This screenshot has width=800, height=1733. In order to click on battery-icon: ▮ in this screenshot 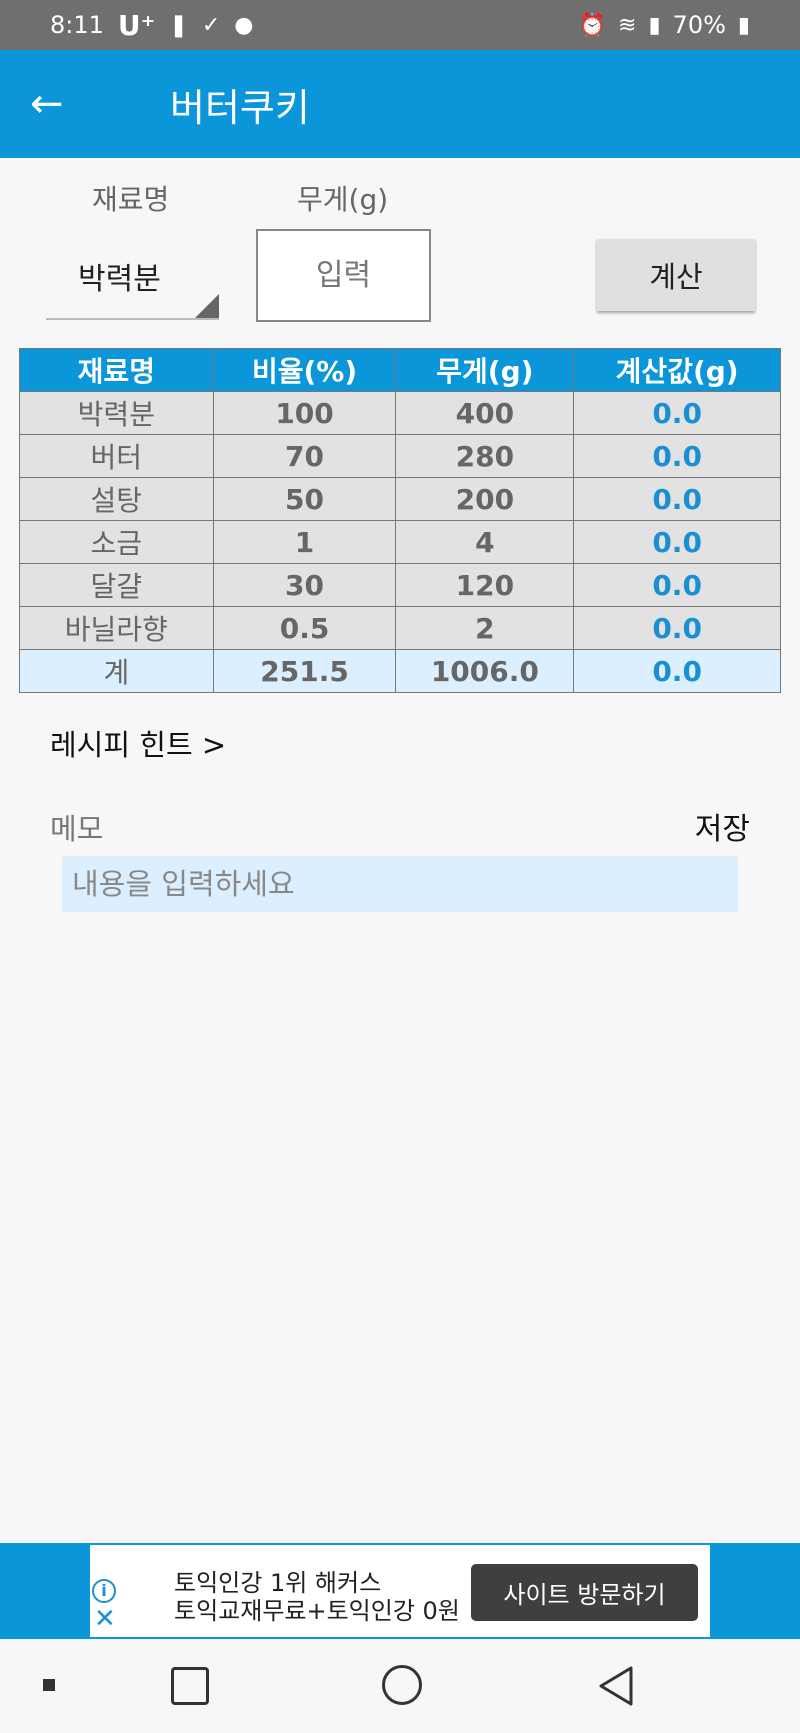, I will do `click(743, 25)`.